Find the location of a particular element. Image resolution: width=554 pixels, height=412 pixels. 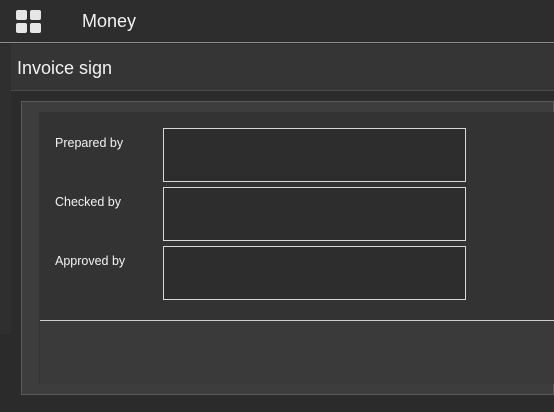

prepared-by-label: Prepared by is located at coordinates (89, 143).